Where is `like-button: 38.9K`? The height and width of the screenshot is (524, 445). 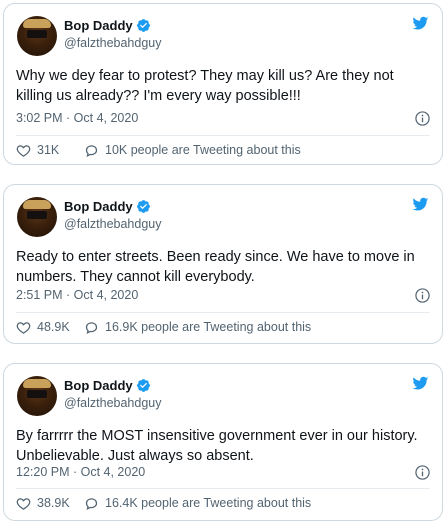
like-button: 38.9K is located at coordinates (46, 503).